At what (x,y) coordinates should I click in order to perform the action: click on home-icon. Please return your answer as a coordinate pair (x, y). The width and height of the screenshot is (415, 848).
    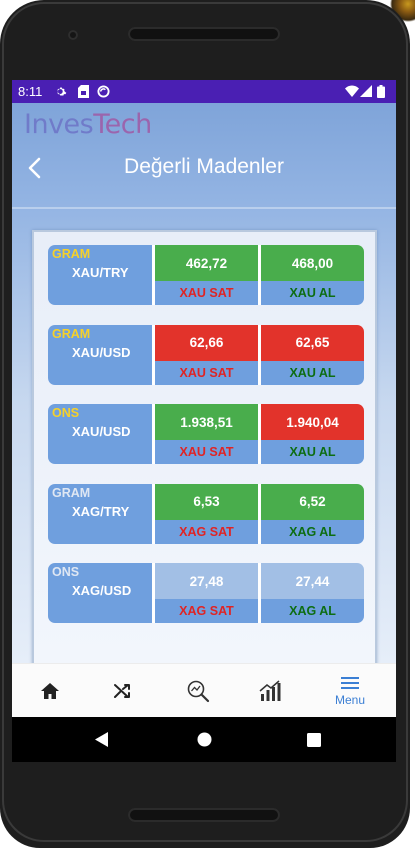
    Looking at the image, I should click on (50, 691).